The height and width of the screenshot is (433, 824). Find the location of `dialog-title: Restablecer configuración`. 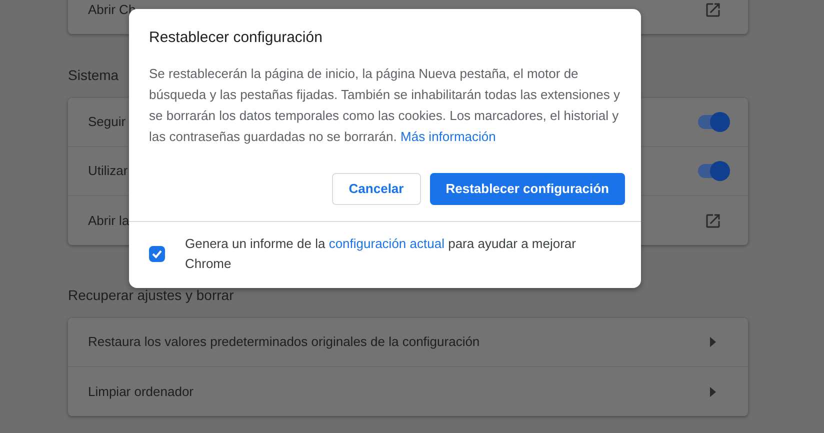

dialog-title: Restablecer configuración is located at coordinates (236, 38).